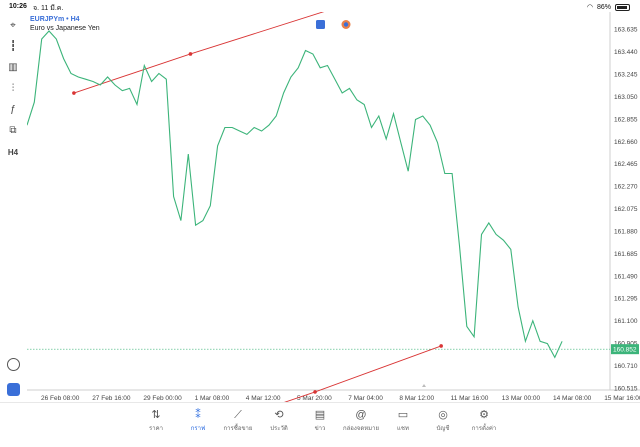 The image size is (640, 447). Describe the element at coordinates (625, 350) in the screenshot. I see `current-price-label: 160.852` at that location.